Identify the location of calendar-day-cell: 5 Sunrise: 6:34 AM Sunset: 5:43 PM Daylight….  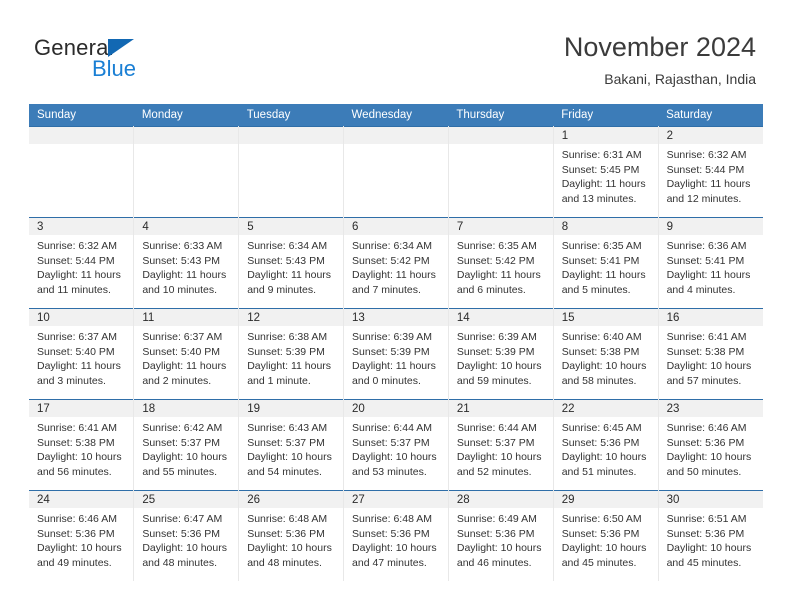
(291, 263).